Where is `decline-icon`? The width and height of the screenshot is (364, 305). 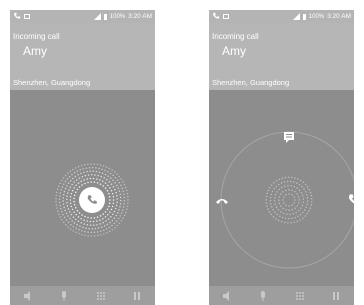
decline-icon is located at coordinates (222, 201).